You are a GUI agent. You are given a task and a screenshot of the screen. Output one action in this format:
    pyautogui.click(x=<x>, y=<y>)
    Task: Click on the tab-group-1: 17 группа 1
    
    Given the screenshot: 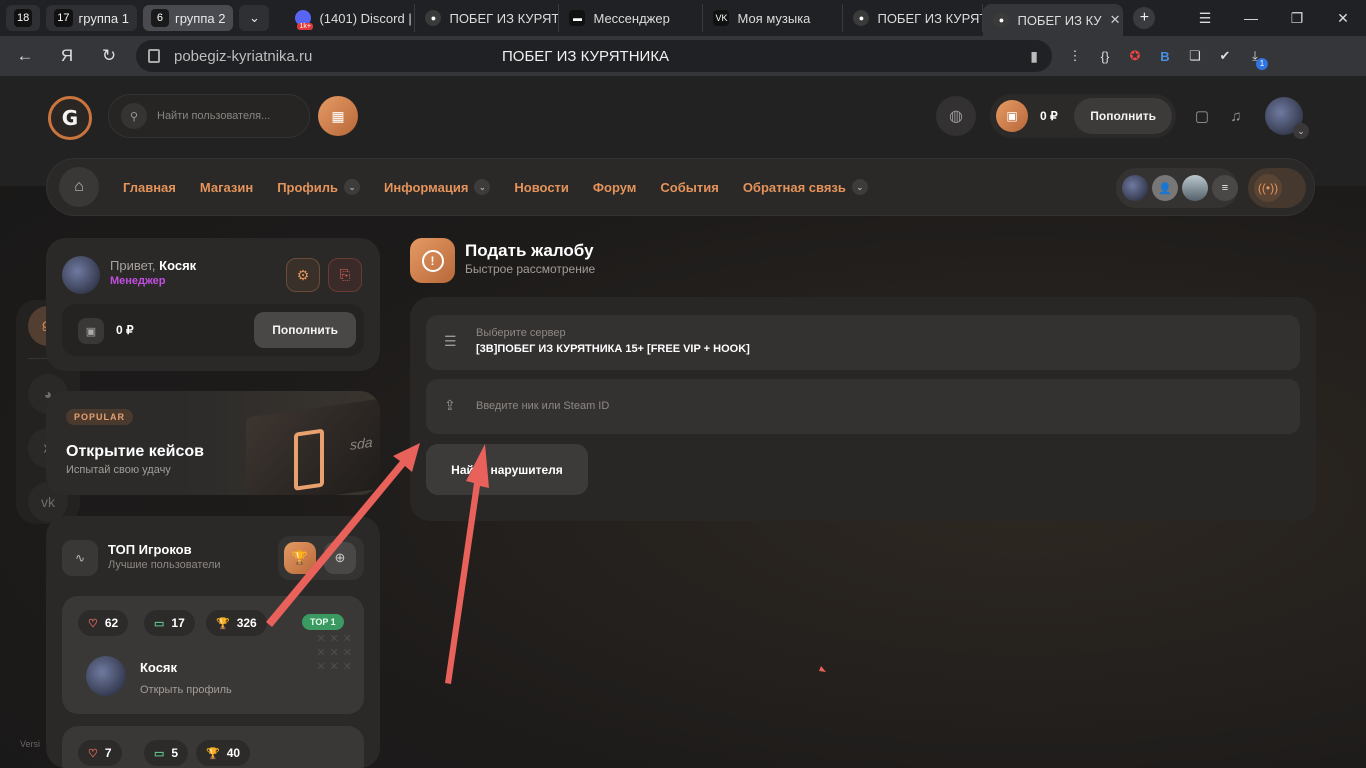 What is the action you would take?
    pyautogui.click(x=91, y=18)
    